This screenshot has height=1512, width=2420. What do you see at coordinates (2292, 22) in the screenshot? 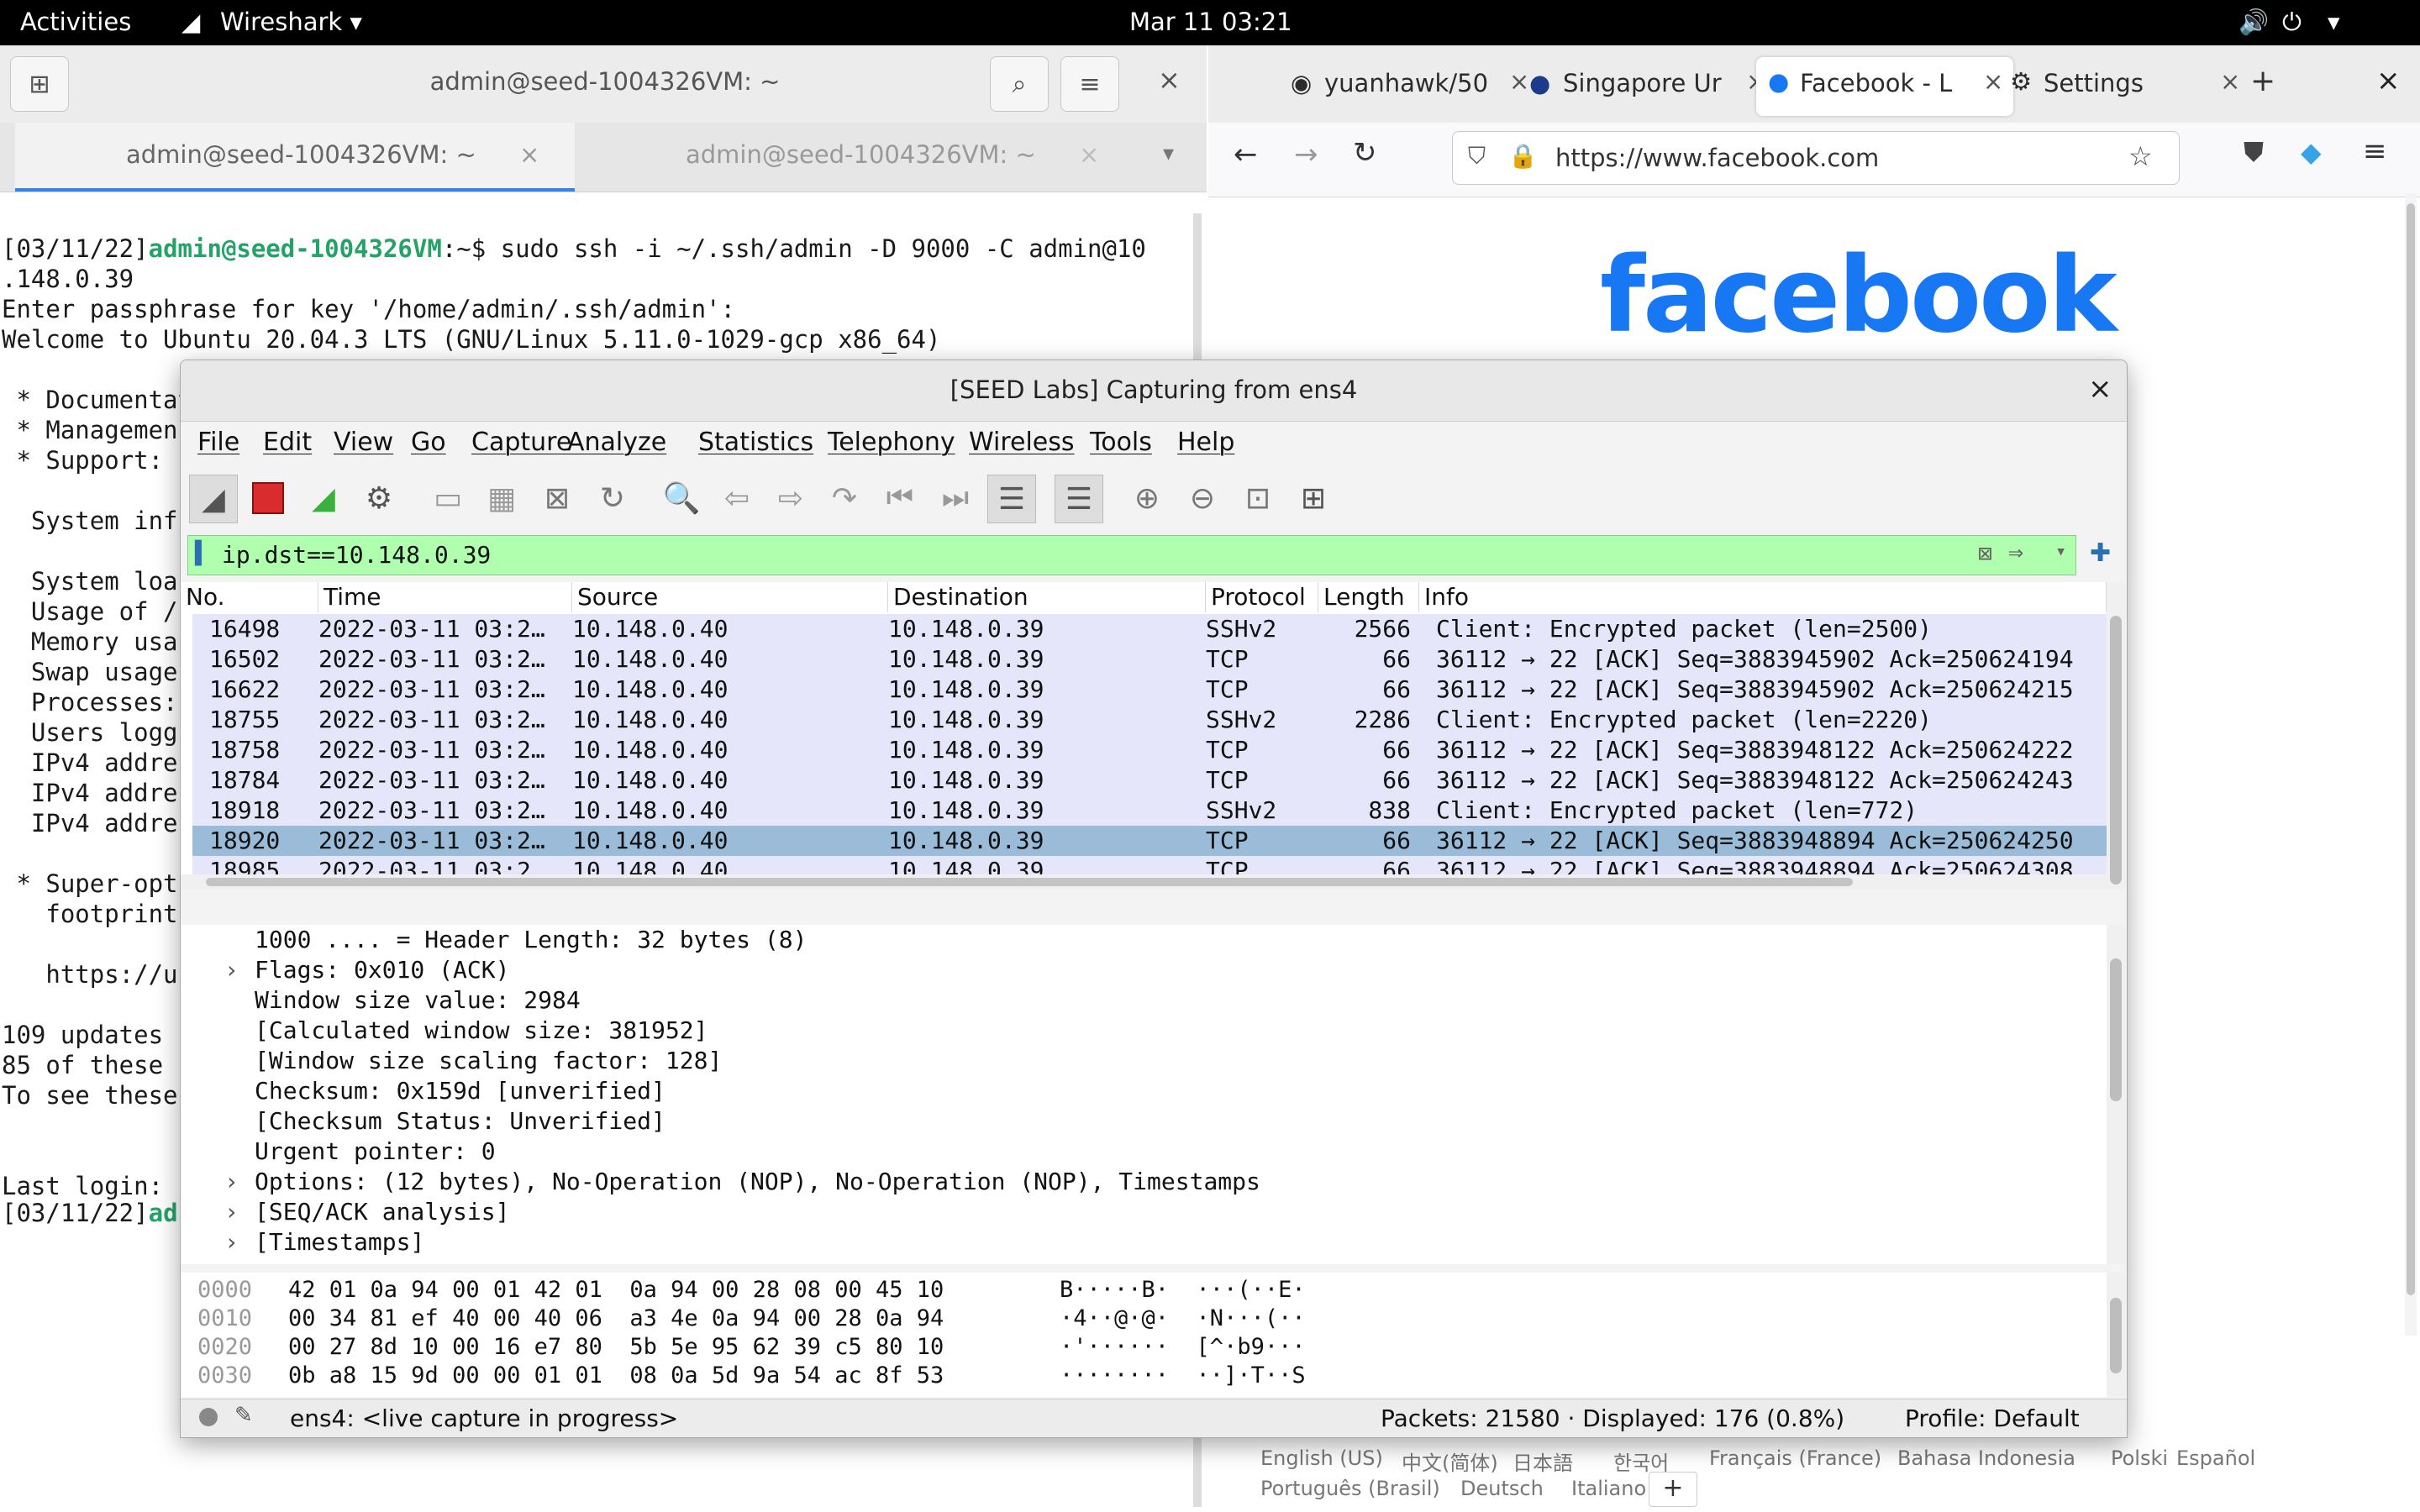
I see `power-icon: ⏻` at bounding box center [2292, 22].